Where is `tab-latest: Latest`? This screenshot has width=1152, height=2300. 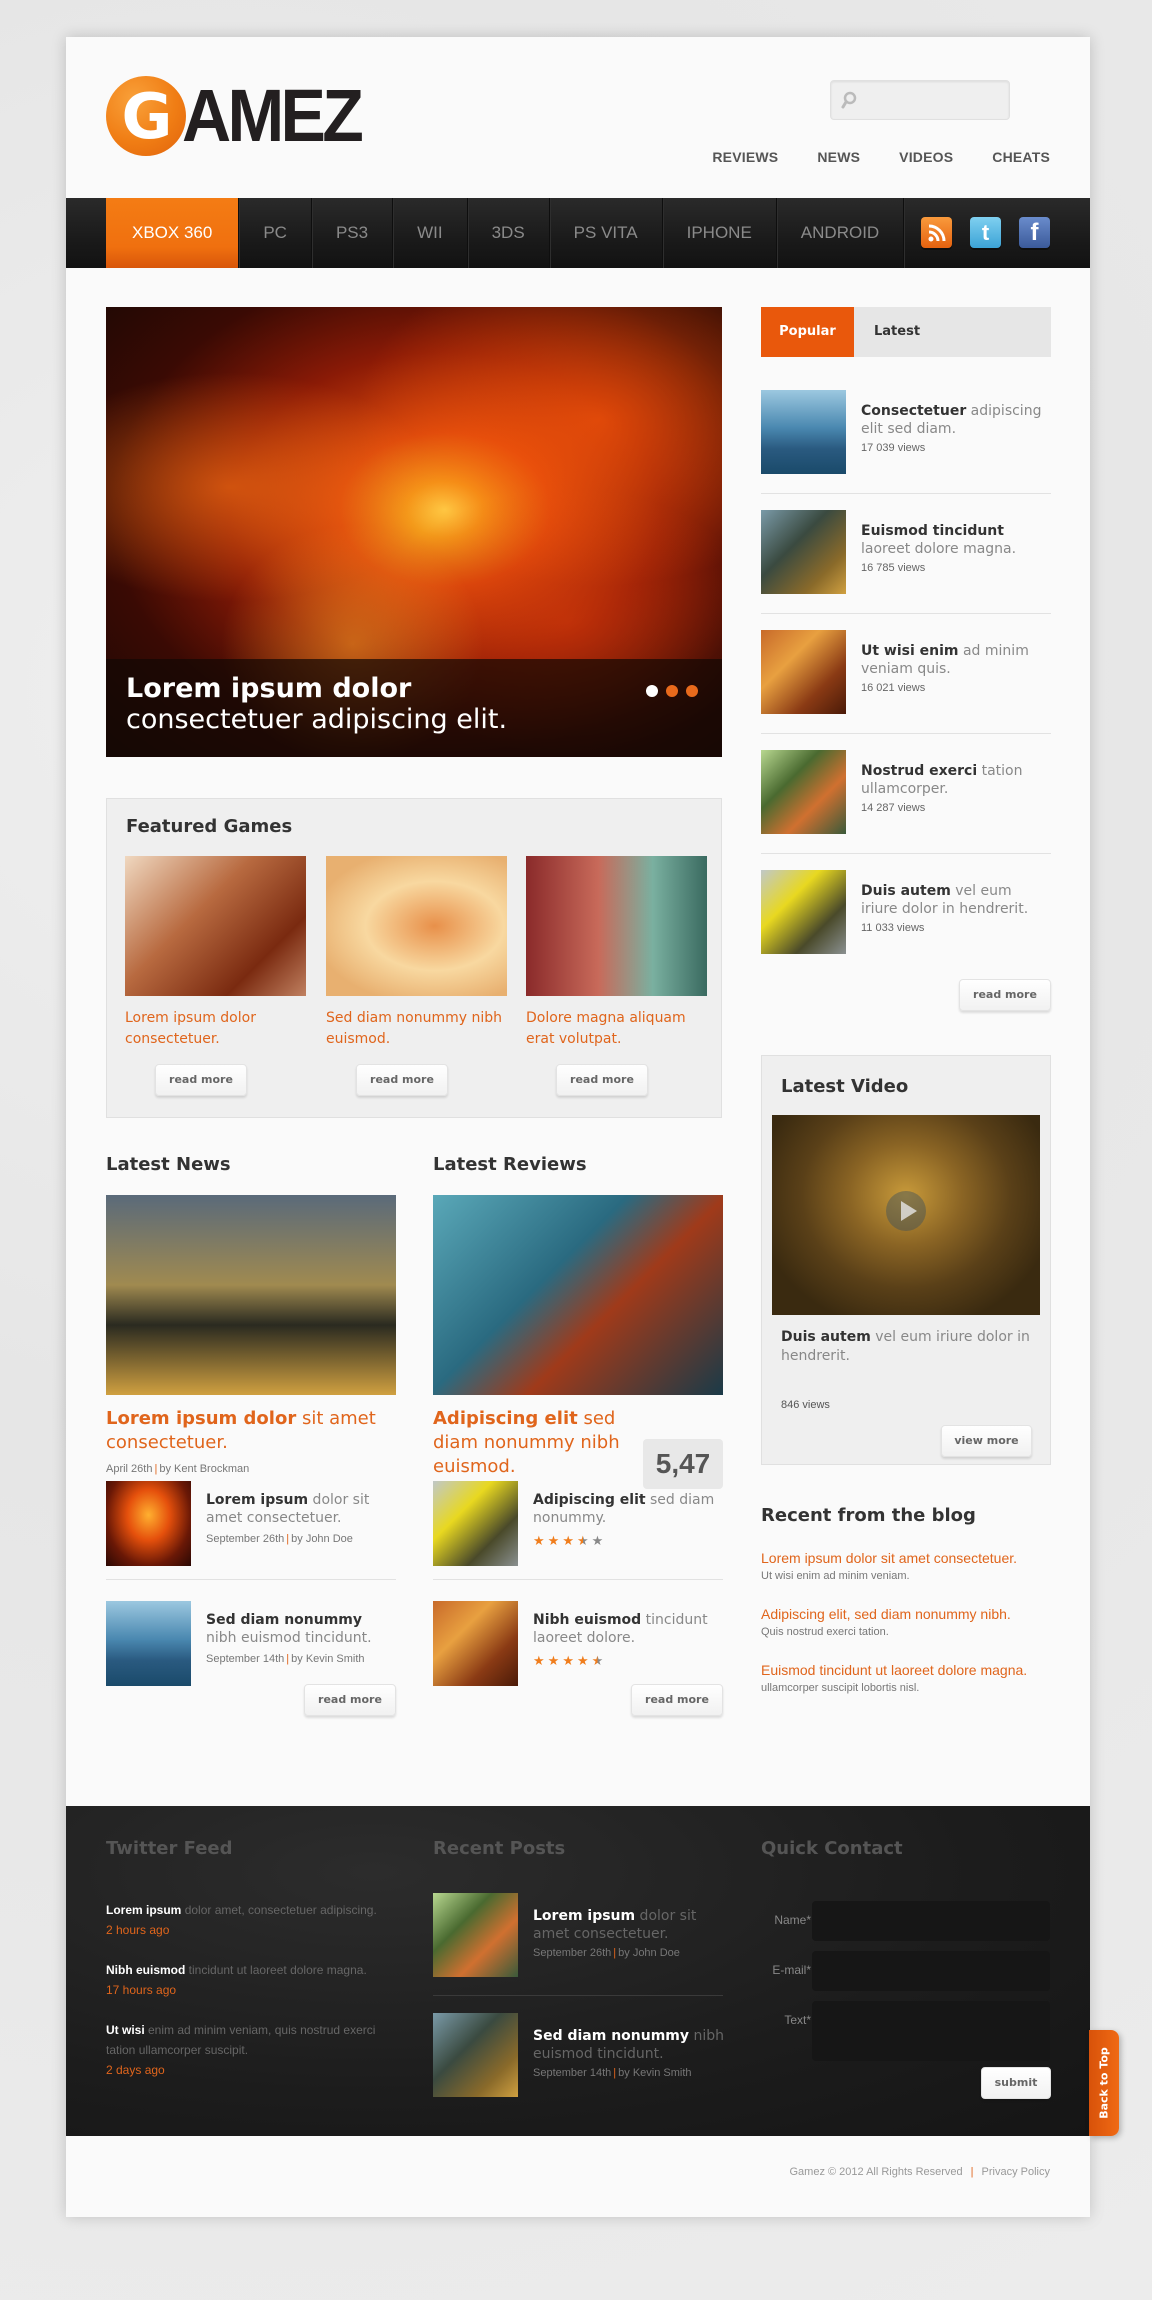 tab-latest: Latest is located at coordinates (897, 332).